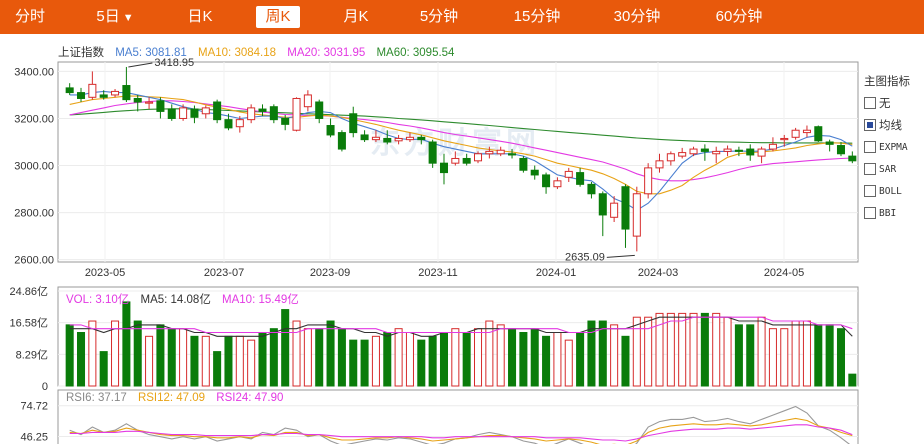 This screenshot has width=924, height=444. I want to click on x-tick-label: 2024-01, so click(556, 273).